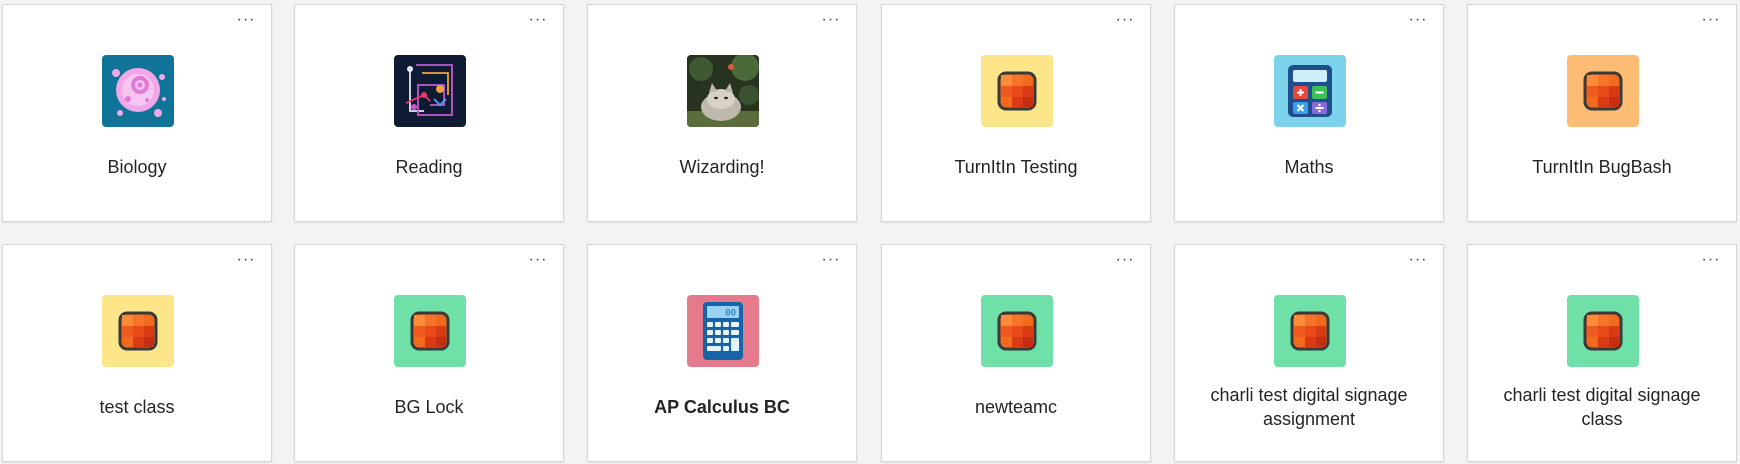 The width and height of the screenshot is (1740, 464). Describe the element at coordinates (430, 91) in the screenshot. I see `circuit-path-icon` at that location.